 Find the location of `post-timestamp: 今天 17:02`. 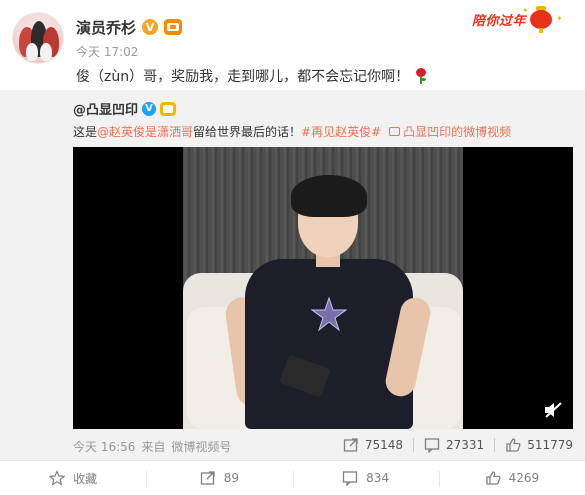

post-timestamp: 今天 17:02 is located at coordinates (107, 51).